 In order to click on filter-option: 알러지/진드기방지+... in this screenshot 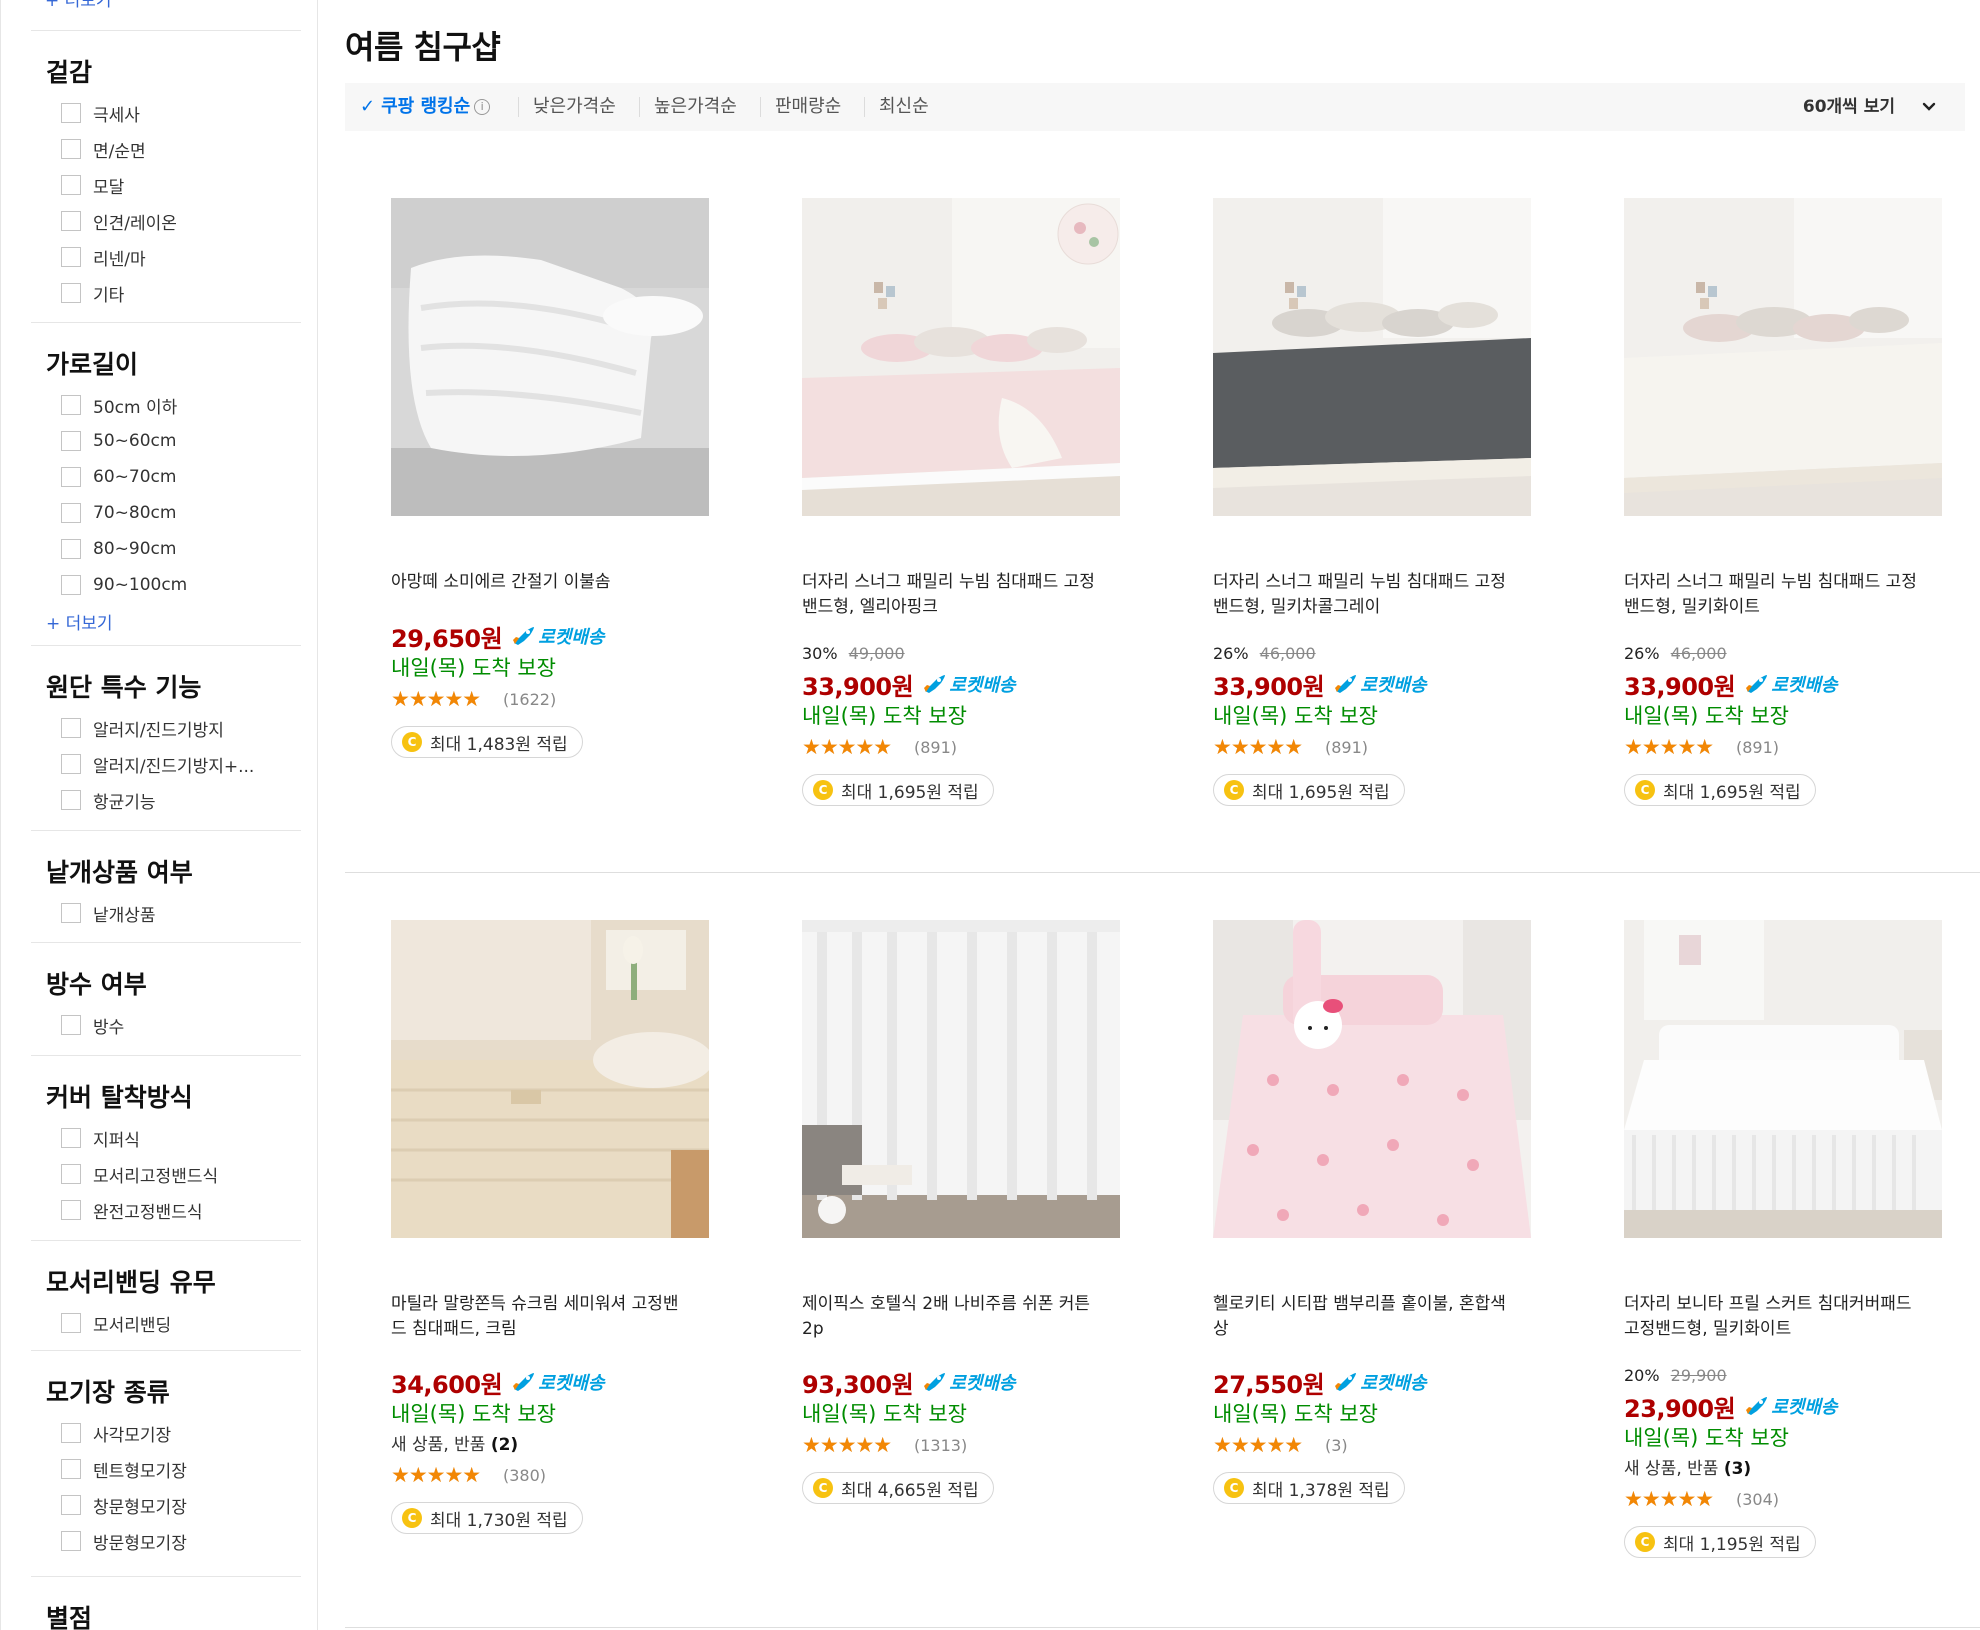, I will do `click(157, 764)`.